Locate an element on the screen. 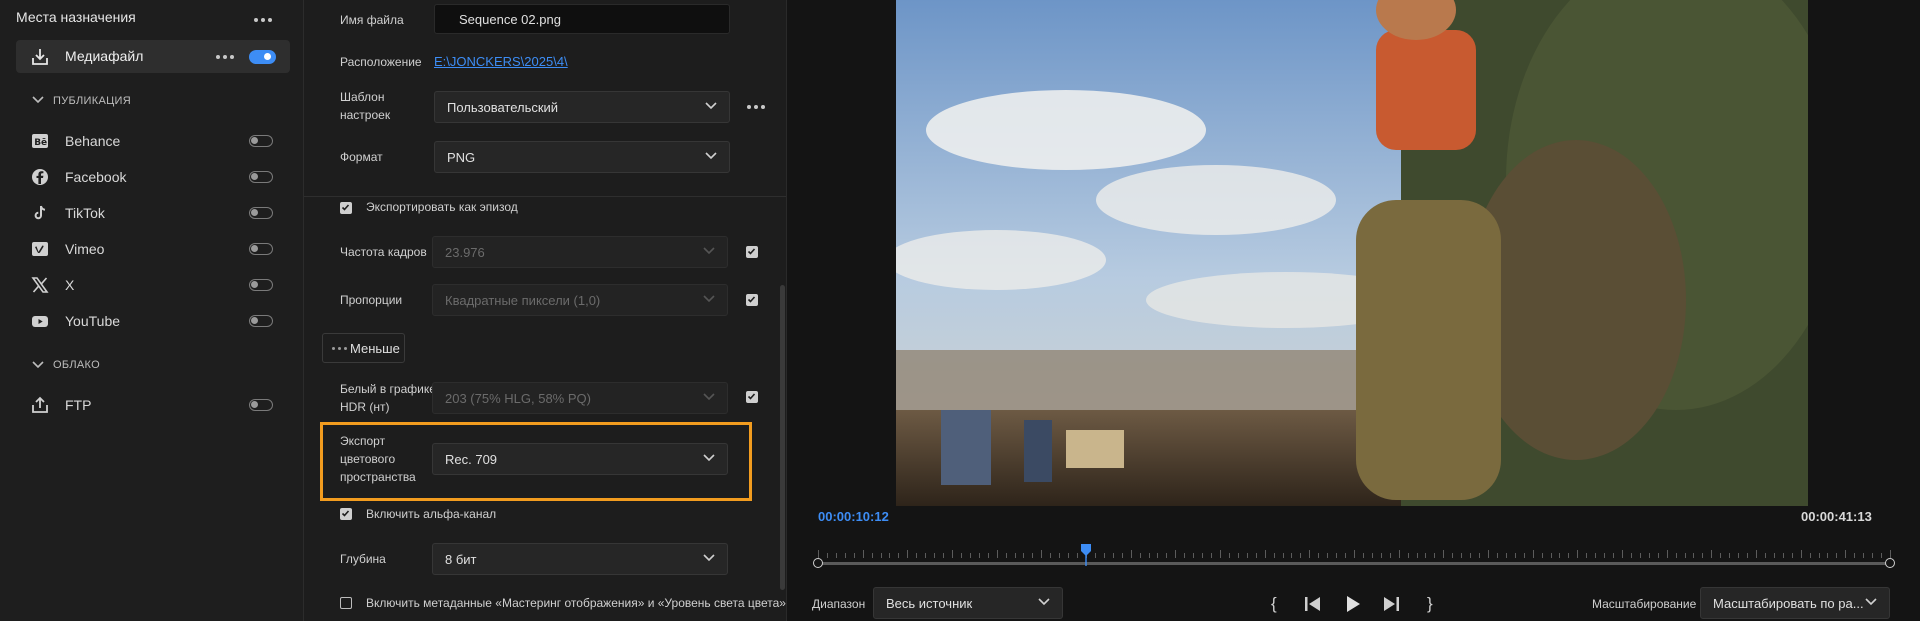 This screenshot has height=621, width=1920. preset-select: Пользовательский is located at coordinates (582, 107).